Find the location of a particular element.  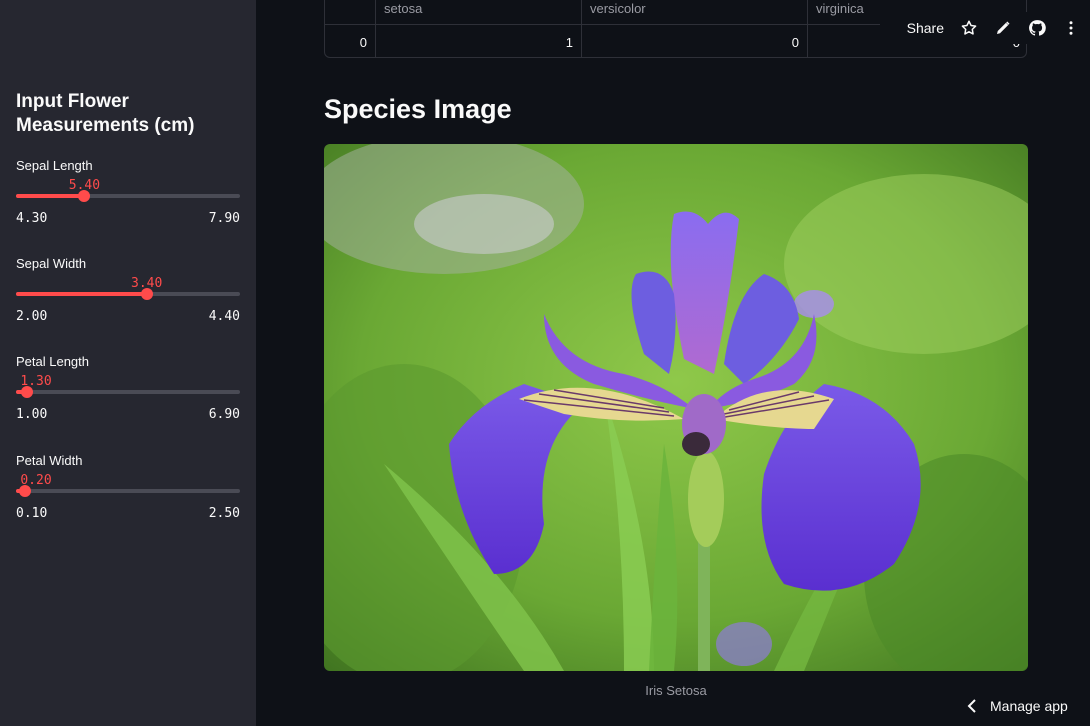

table-index-column: 0 is located at coordinates (350, 28).